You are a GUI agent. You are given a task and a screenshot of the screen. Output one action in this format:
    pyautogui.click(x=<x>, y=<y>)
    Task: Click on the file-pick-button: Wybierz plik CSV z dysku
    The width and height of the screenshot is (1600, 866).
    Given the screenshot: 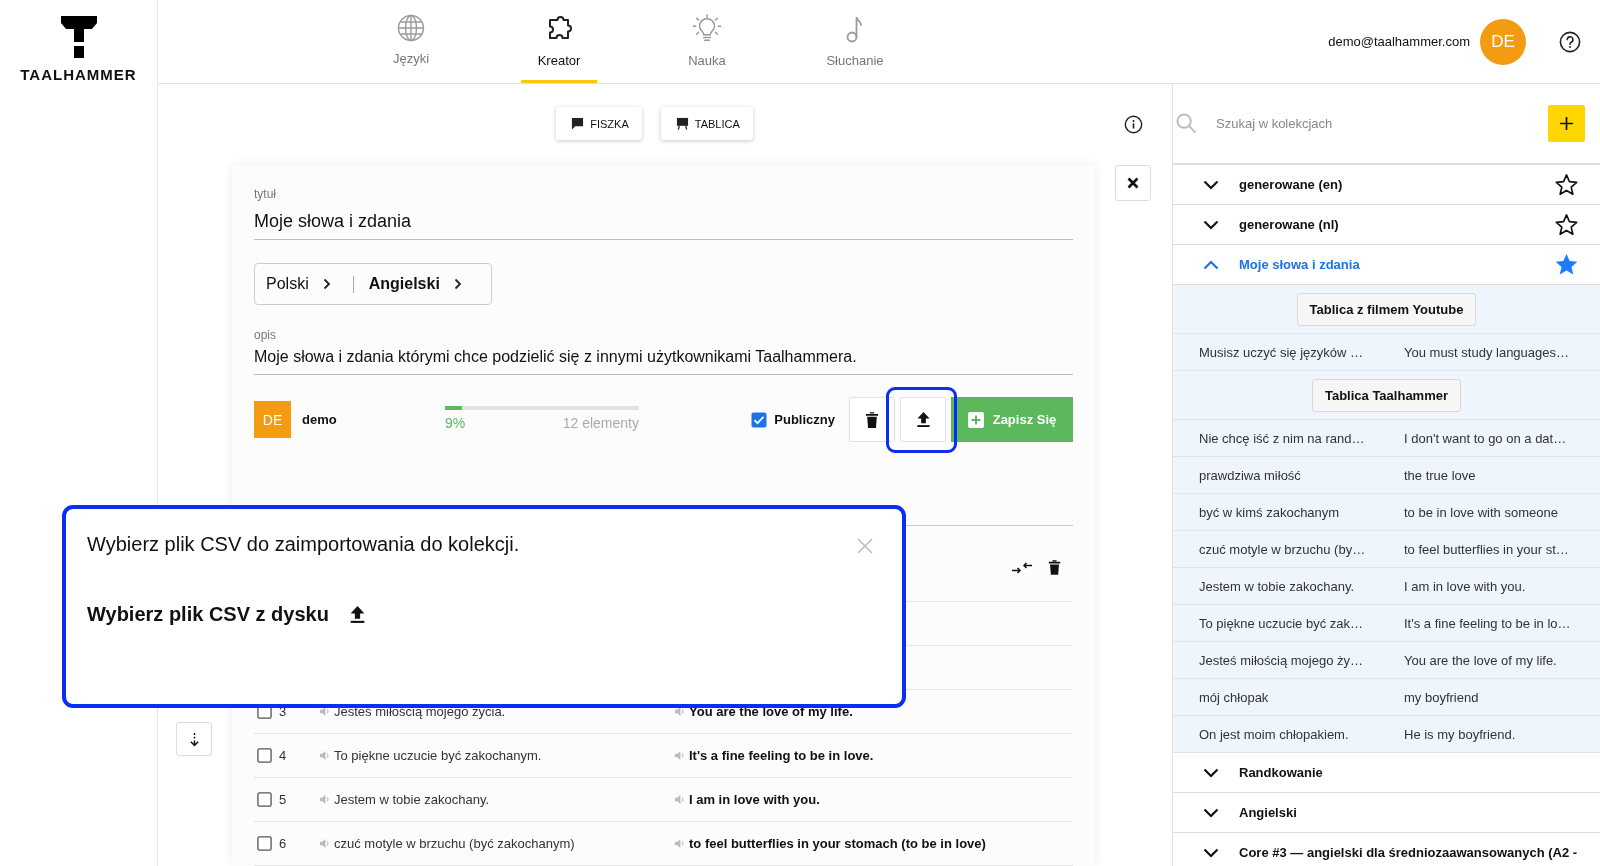 What is the action you would take?
    pyautogui.click(x=226, y=614)
    